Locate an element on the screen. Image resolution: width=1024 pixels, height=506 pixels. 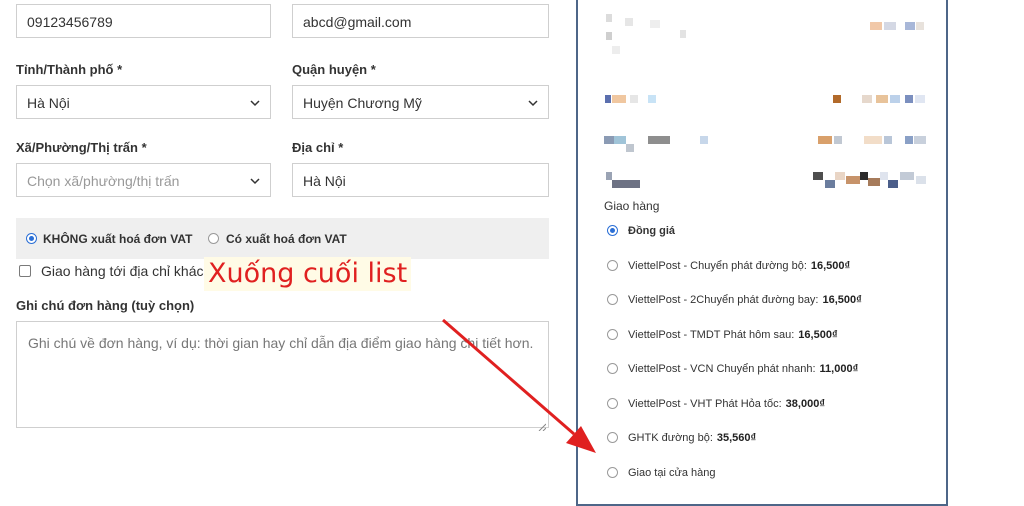
shipping-option: Đồng giá is located at coordinates (641, 230).